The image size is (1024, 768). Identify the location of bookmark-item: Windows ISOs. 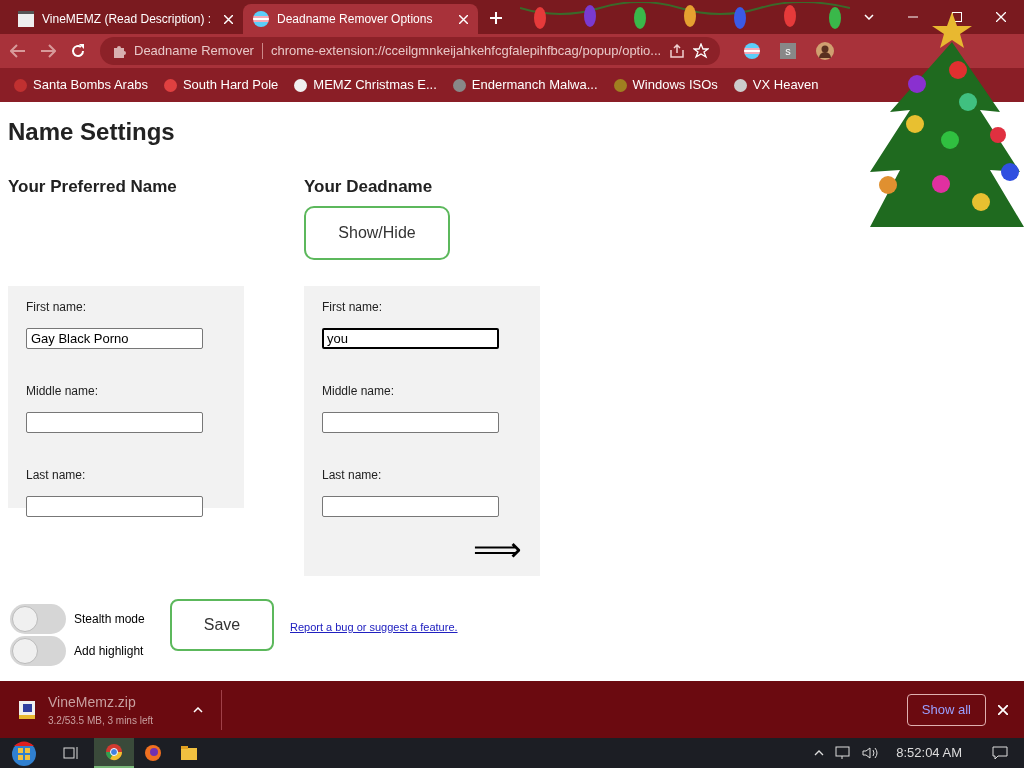
(675, 85).